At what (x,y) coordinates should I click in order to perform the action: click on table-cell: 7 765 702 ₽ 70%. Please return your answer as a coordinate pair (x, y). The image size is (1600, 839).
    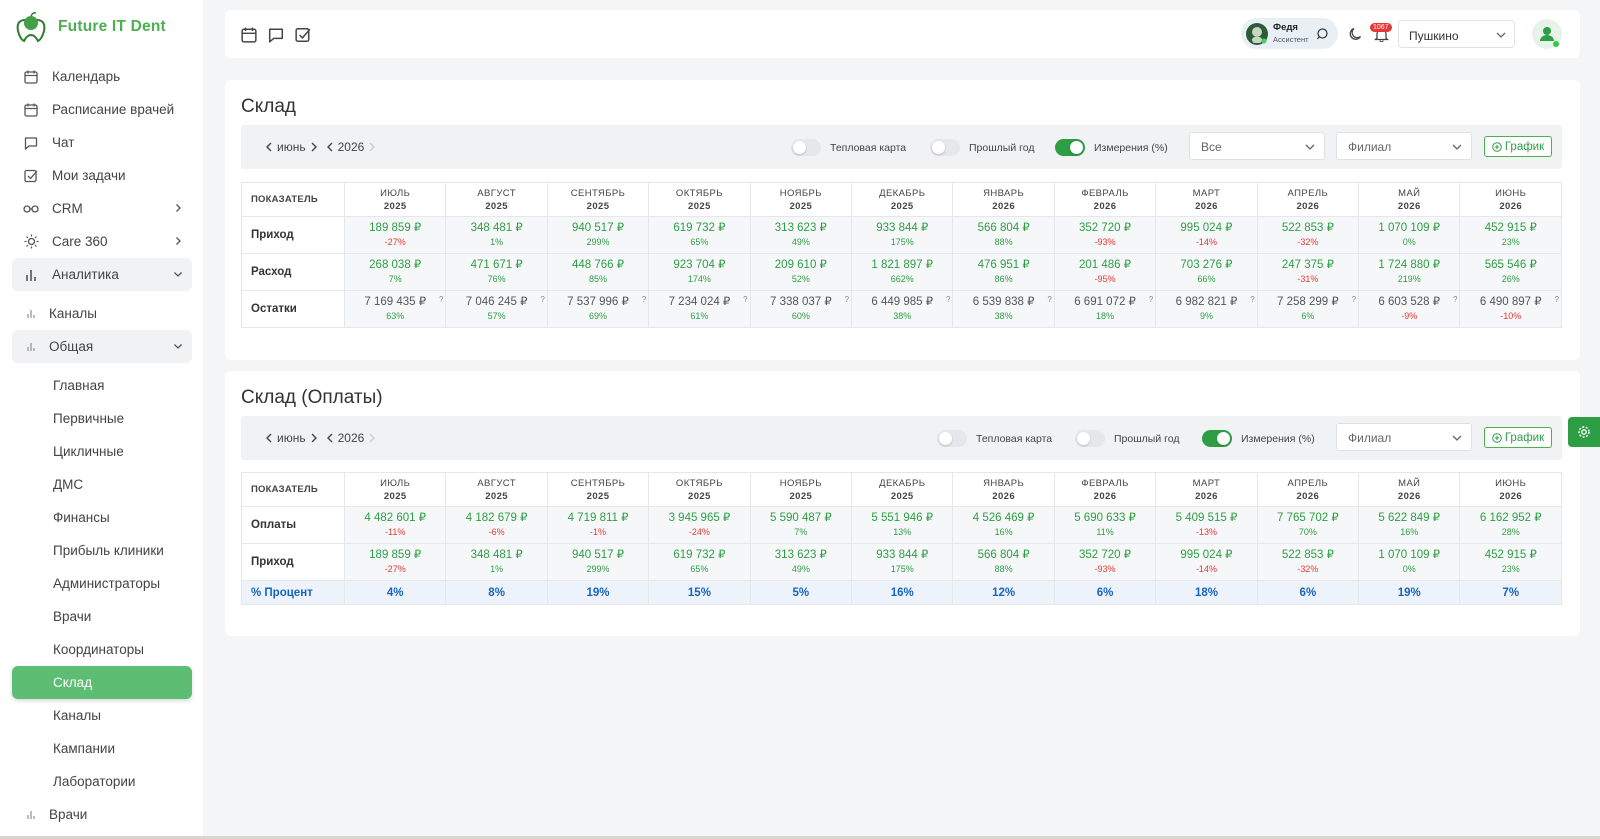
    Looking at the image, I should click on (1308, 525).